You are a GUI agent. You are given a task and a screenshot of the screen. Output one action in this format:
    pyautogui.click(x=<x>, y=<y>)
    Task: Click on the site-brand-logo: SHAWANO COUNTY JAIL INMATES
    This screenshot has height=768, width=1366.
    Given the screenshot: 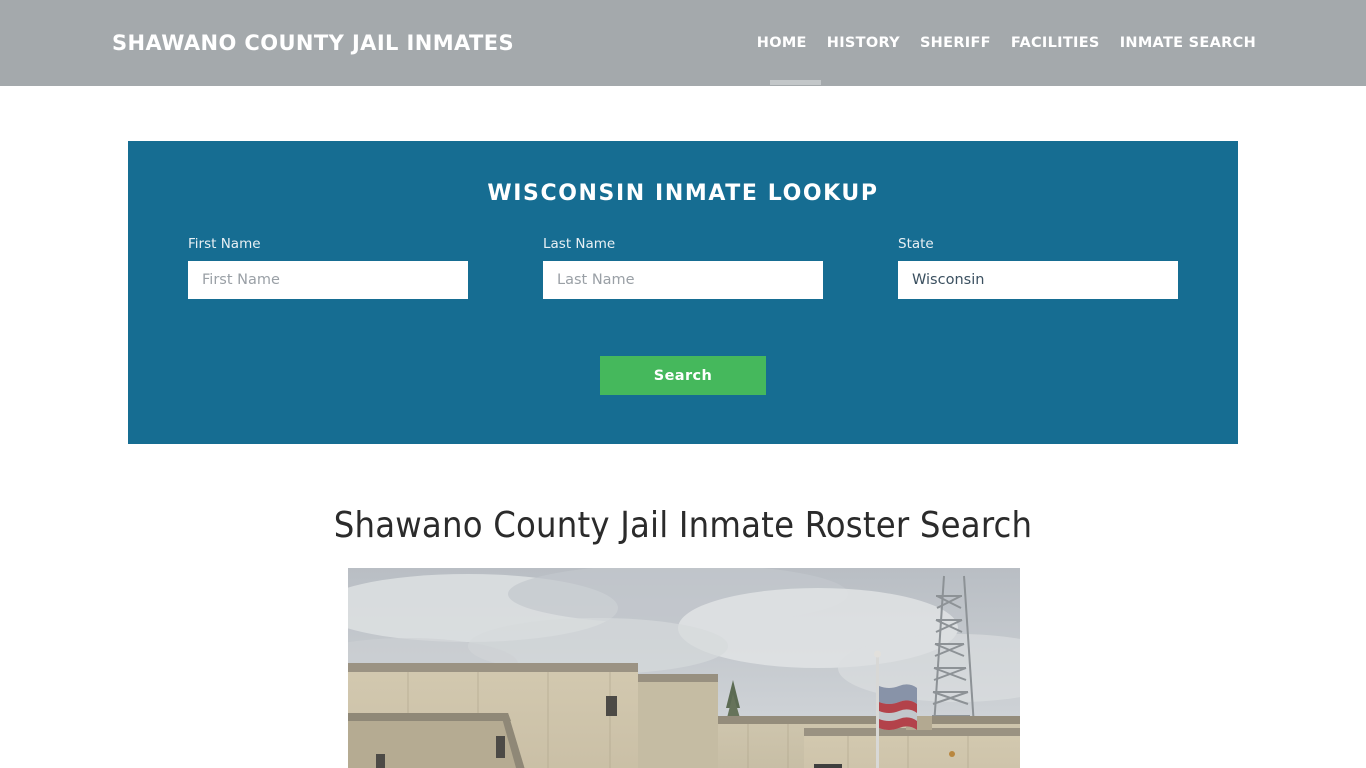 What is the action you would take?
    pyautogui.click(x=313, y=43)
    